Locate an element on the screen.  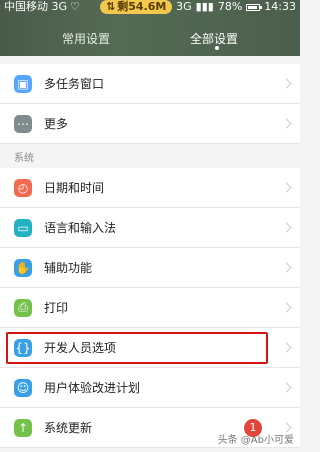
keyboard-icon: ▭ is located at coordinates (23, 227).